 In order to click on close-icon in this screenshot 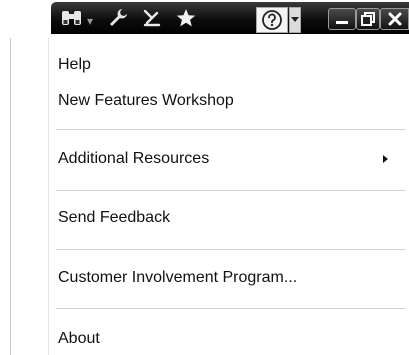, I will do `click(394, 19)`.